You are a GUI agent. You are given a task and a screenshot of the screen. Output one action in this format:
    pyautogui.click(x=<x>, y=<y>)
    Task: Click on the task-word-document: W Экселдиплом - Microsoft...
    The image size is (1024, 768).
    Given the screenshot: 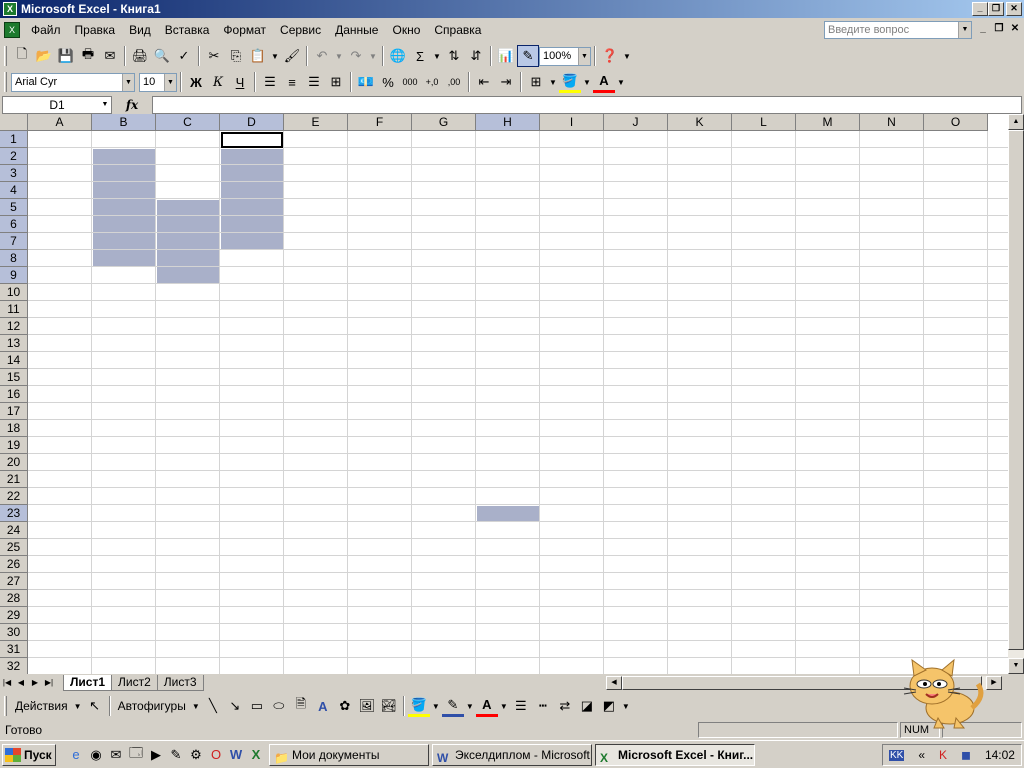 What is the action you would take?
    pyautogui.click(x=512, y=754)
    